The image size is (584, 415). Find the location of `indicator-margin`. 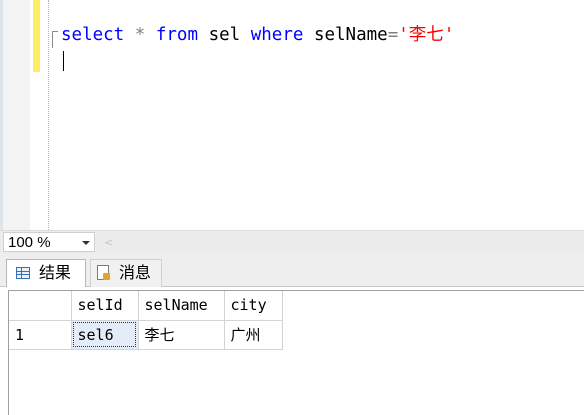

indicator-margin is located at coordinates (16, 115).